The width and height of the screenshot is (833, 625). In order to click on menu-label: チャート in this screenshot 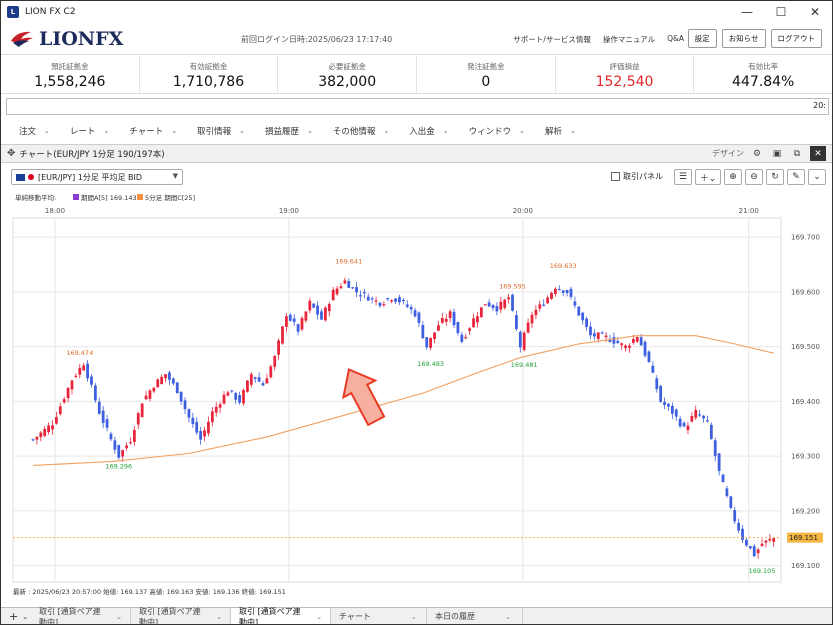, I will do `click(146, 132)`.